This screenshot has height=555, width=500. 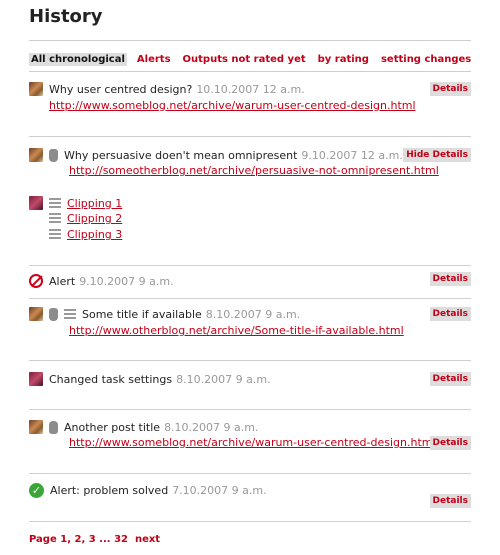 What do you see at coordinates (94, 234) in the screenshot?
I see `clipping-link: Clipping 3` at bounding box center [94, 234].